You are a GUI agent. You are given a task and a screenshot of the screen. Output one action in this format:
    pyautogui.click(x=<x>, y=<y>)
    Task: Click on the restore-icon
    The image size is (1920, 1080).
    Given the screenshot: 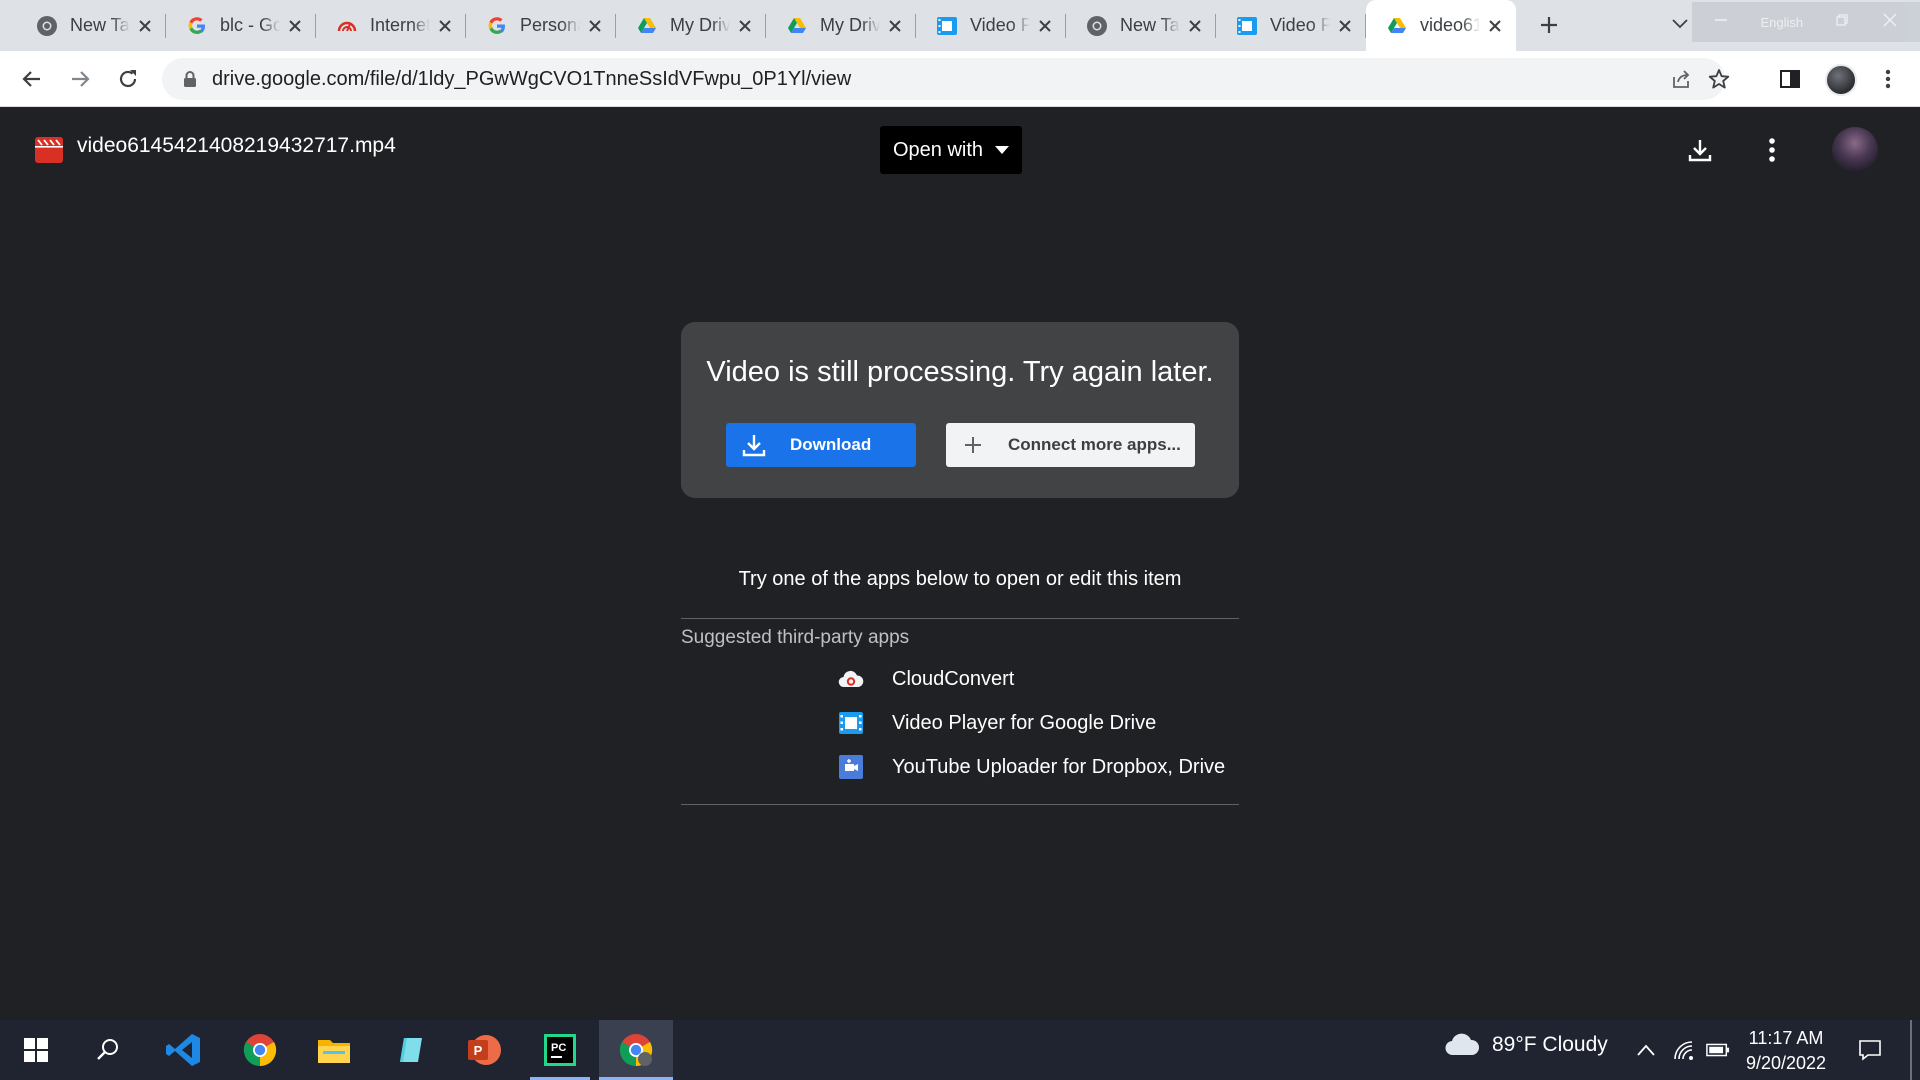 What is the action you would take?
    pyautogui.click(x=1842, y=22)
    